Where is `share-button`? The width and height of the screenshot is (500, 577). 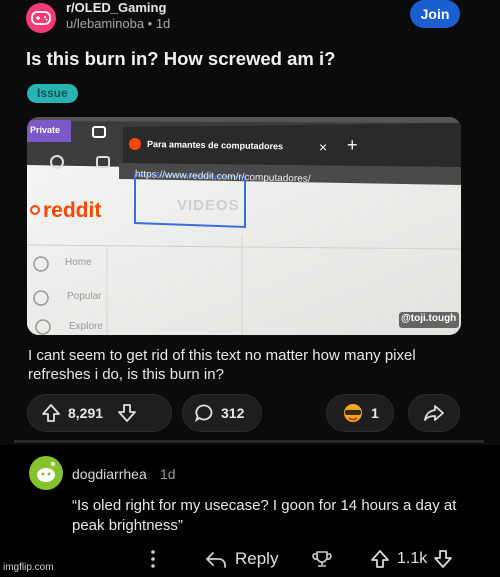 share-button is located at coordinates (434, 413).